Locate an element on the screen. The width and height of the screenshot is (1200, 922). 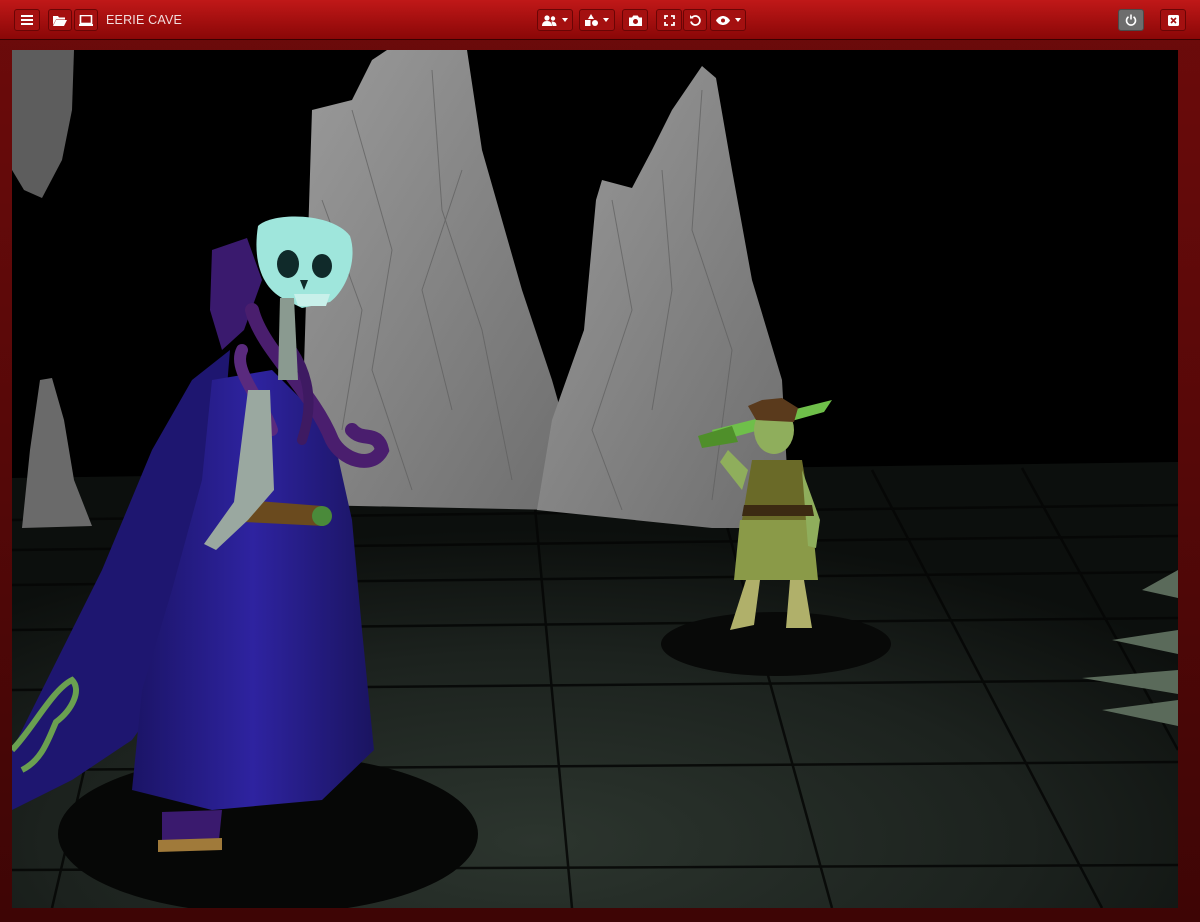
characters-dropdown is located at coordinates (555, 20).